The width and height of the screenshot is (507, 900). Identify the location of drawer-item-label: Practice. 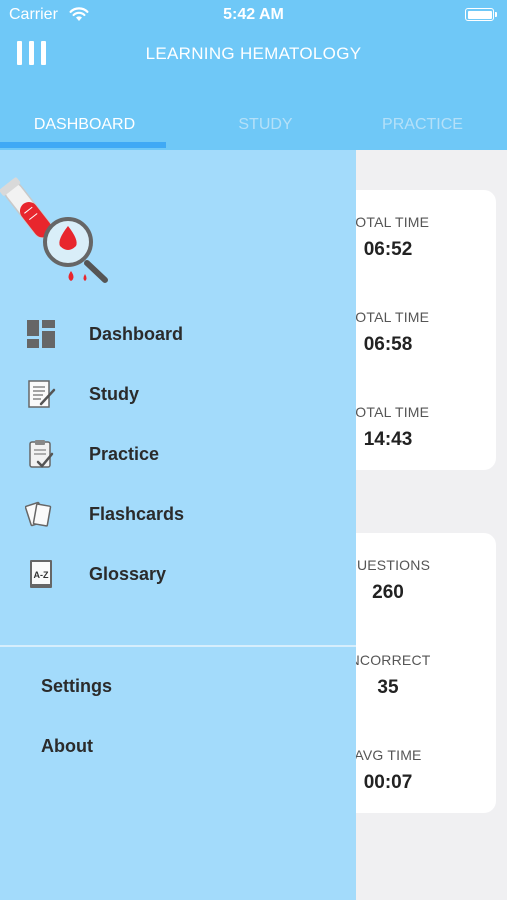
(124, 454).